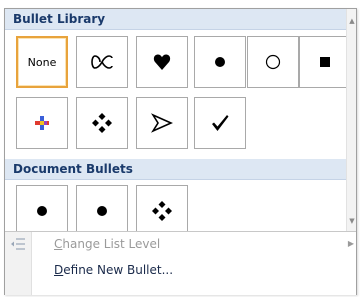 The height and width of the screenshot is (297, 361). I want to click on bullet-none-tile: None, so click(42, 62).